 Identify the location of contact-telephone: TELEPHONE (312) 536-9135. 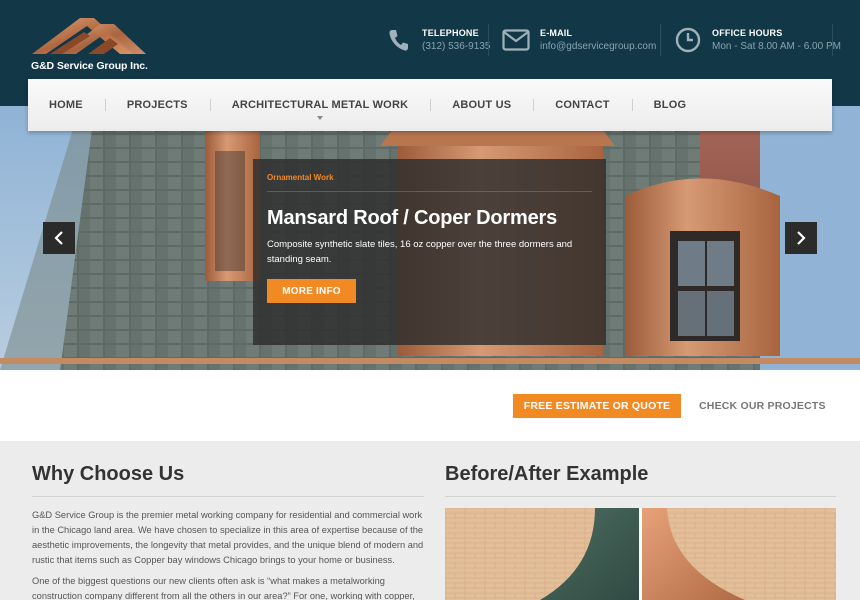
(437, 41).